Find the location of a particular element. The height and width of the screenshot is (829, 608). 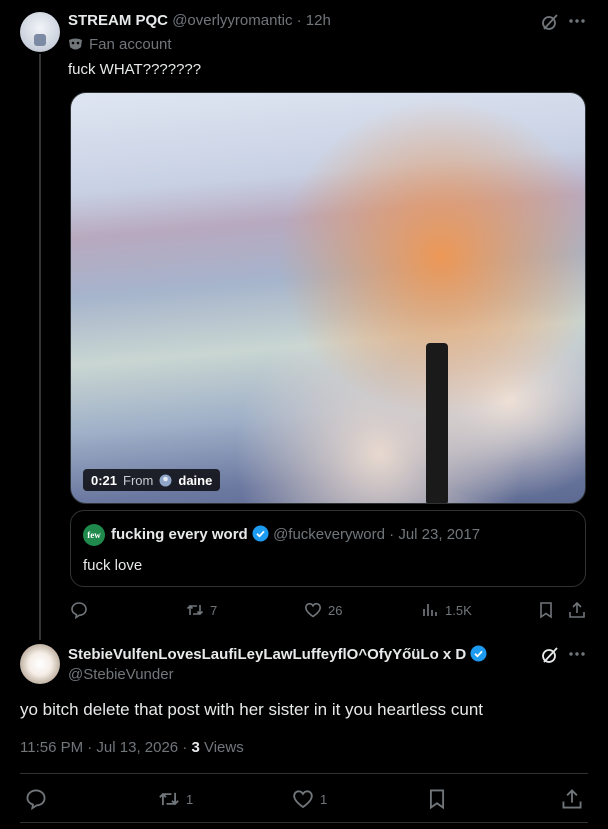

quote-avatar: few is located at coordinates (94, 535).